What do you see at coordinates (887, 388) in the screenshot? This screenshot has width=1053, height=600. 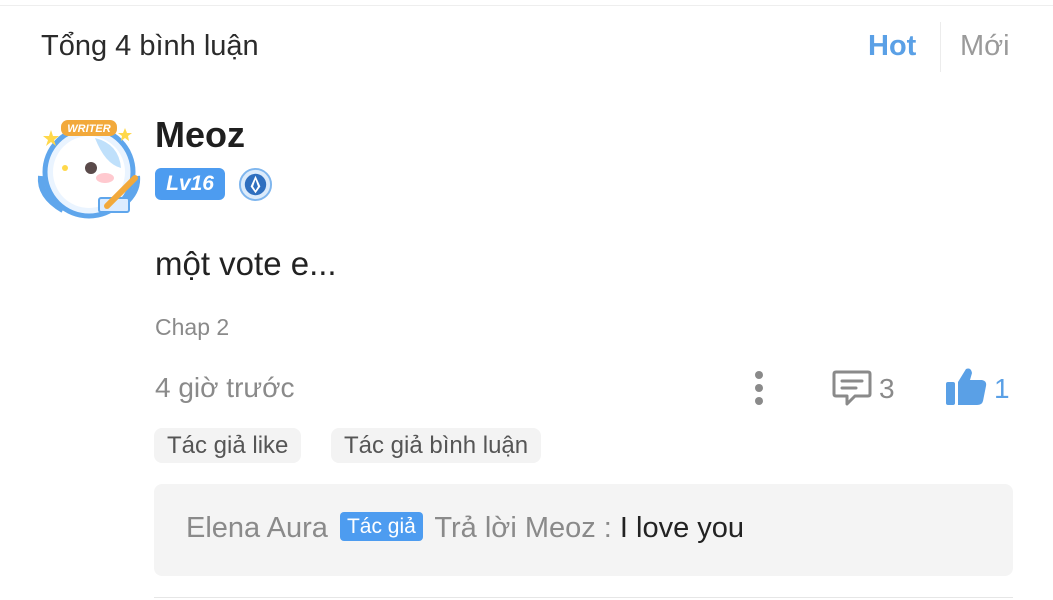 I see `reply-count: 3` at bounding box center [887, 388].